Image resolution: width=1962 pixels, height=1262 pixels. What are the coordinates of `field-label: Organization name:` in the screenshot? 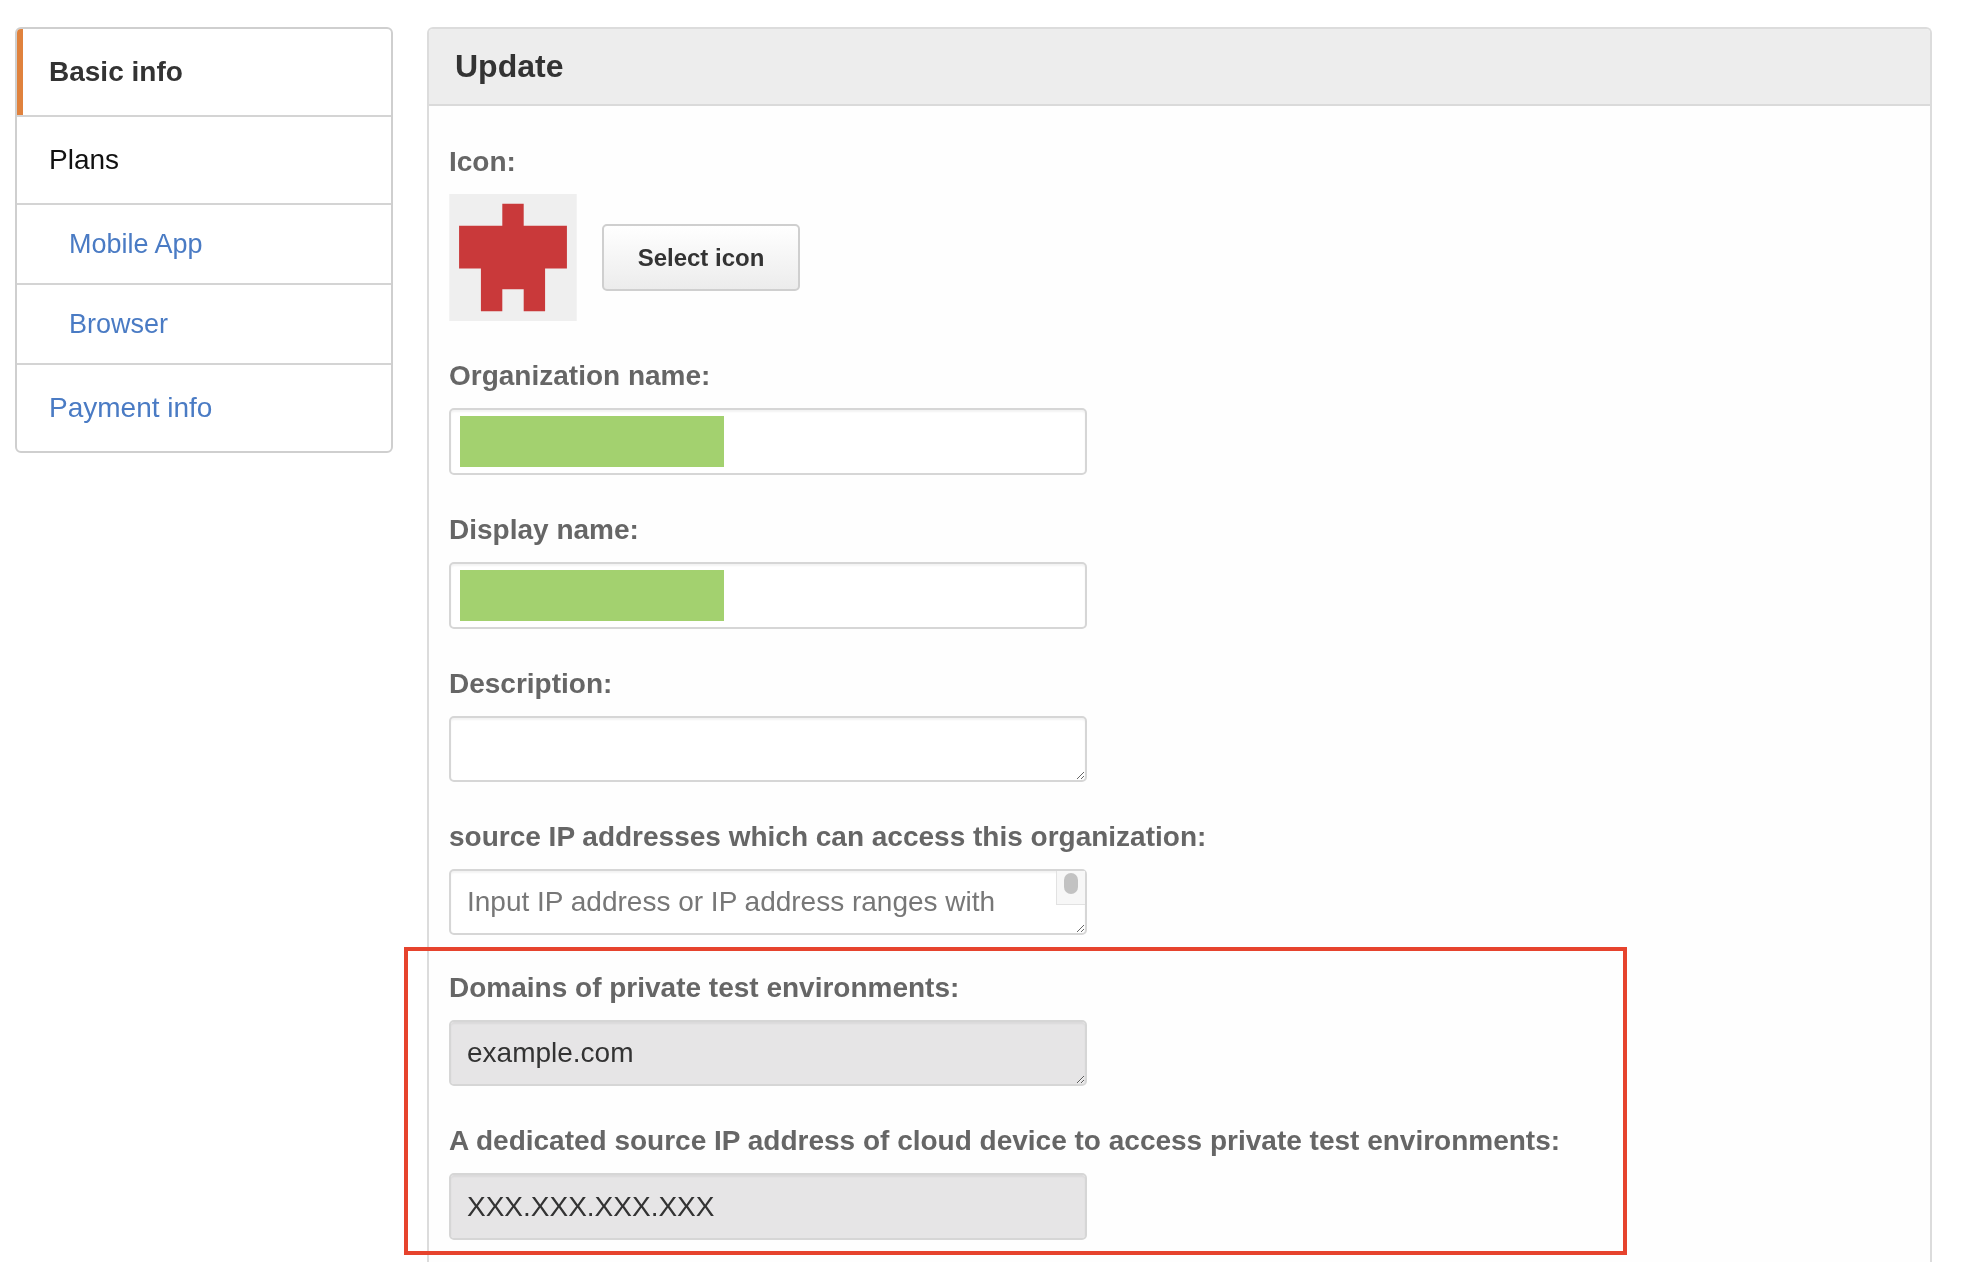 It's located at (580, 376).